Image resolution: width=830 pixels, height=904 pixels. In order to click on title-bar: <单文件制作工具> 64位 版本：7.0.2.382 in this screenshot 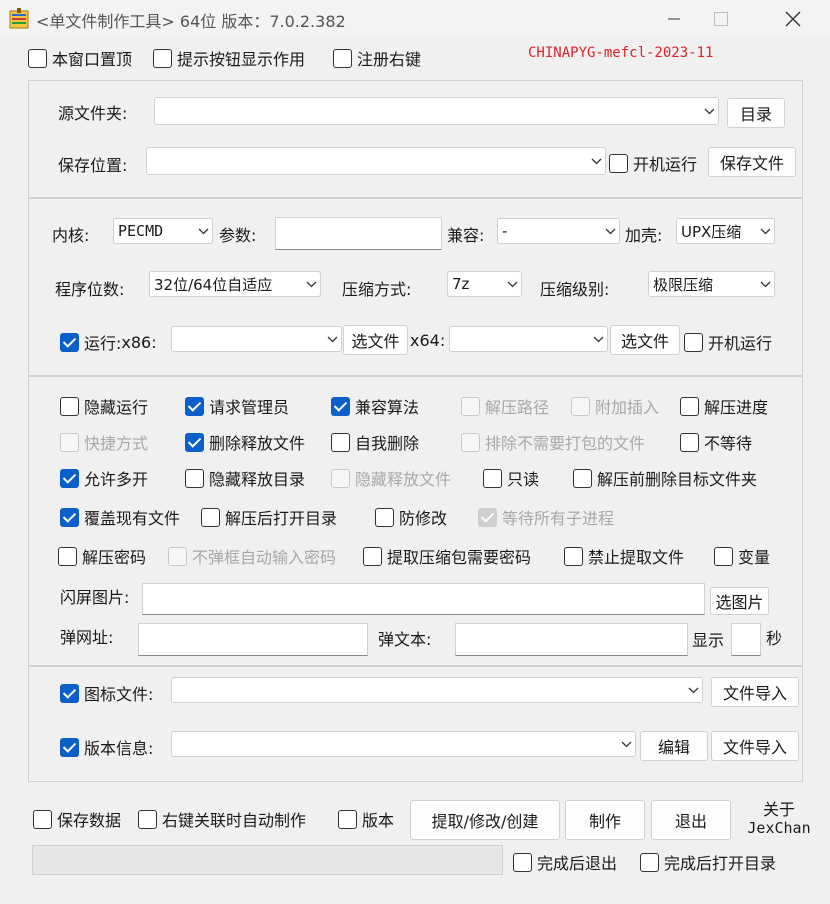, I will do `click(415, 19)`.